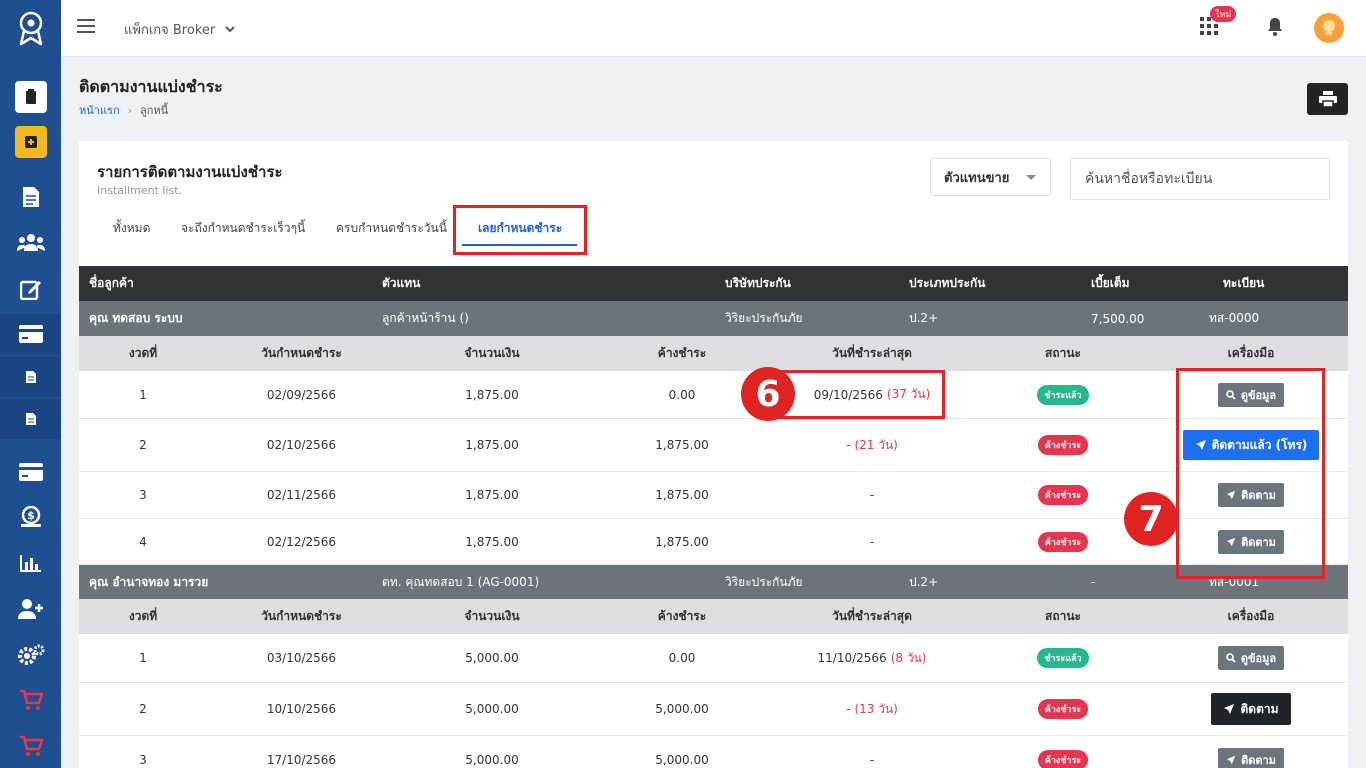  Describe the element at coordinates (682, 541) in the screenshot. I see `cell-outstanding: 1,875.00` at that location.